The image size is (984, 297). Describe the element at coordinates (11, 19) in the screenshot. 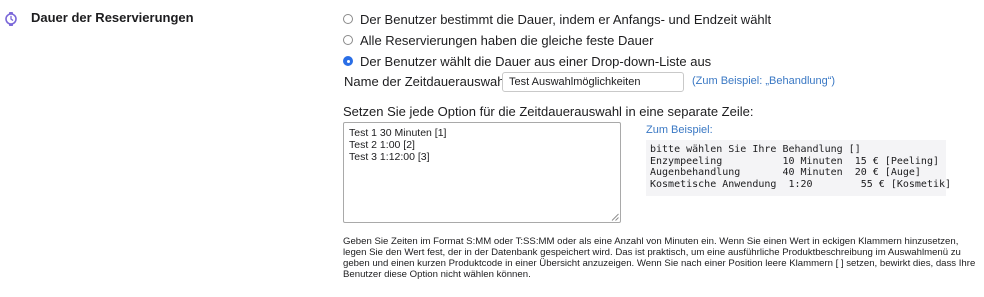

I see `stopwatch-icon` at that location.